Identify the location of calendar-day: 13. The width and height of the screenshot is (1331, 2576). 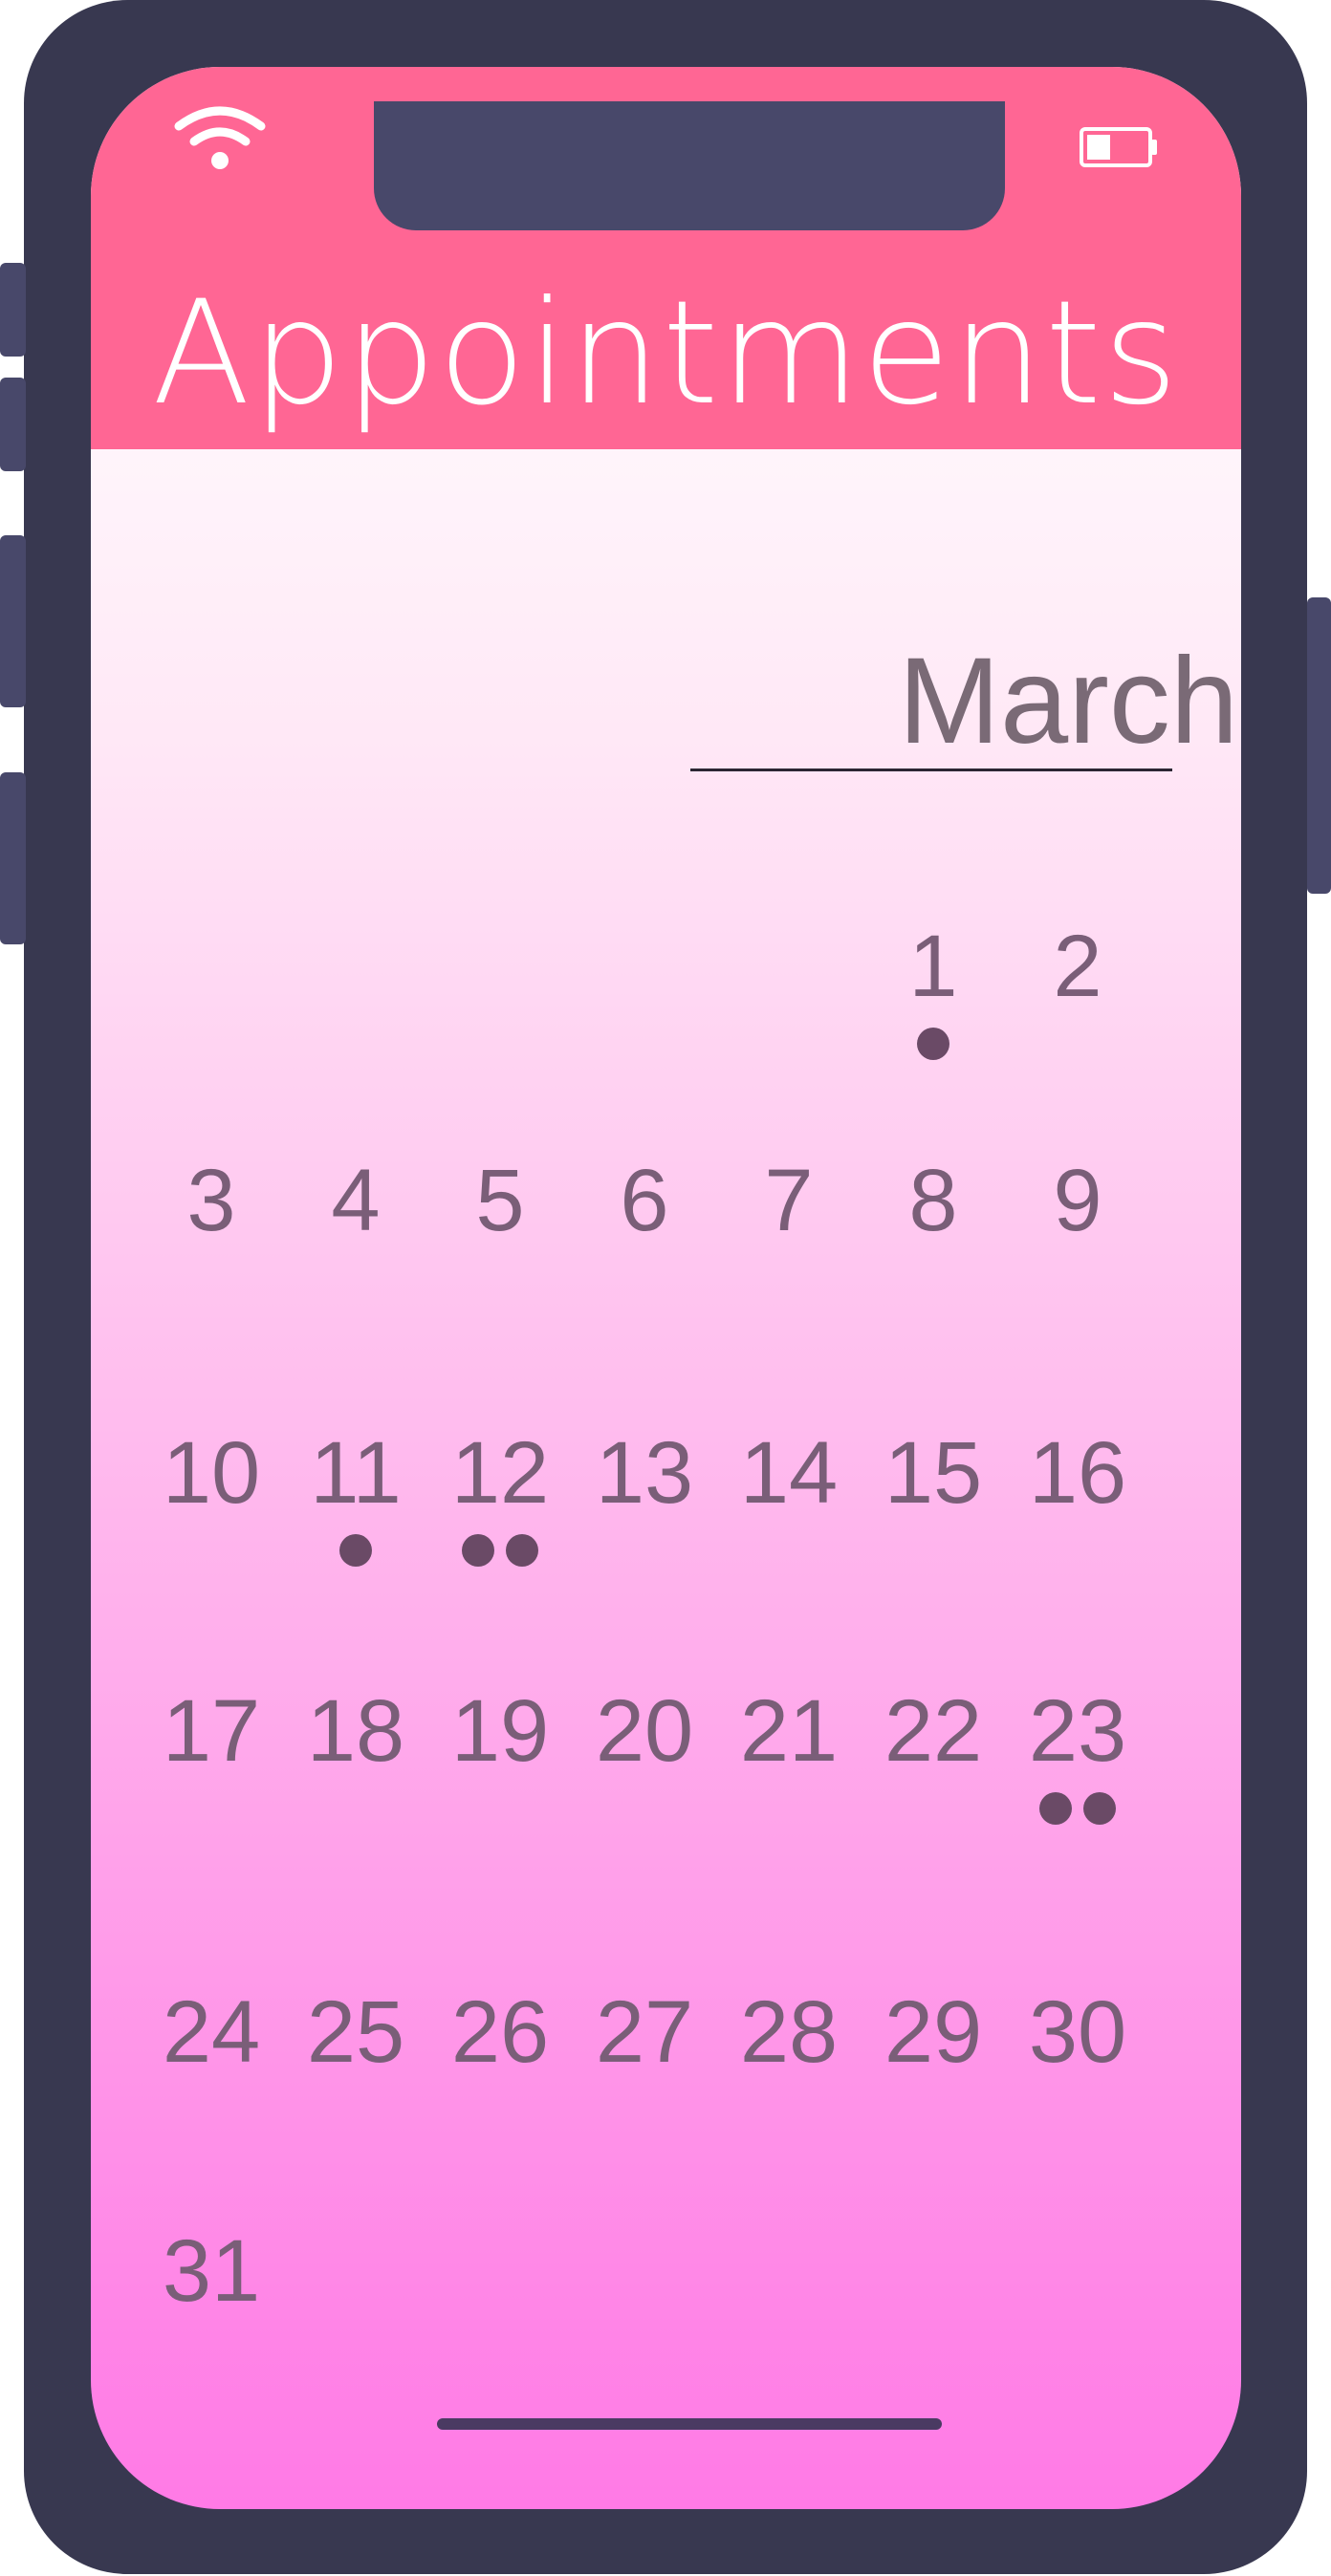
(644, 1473).